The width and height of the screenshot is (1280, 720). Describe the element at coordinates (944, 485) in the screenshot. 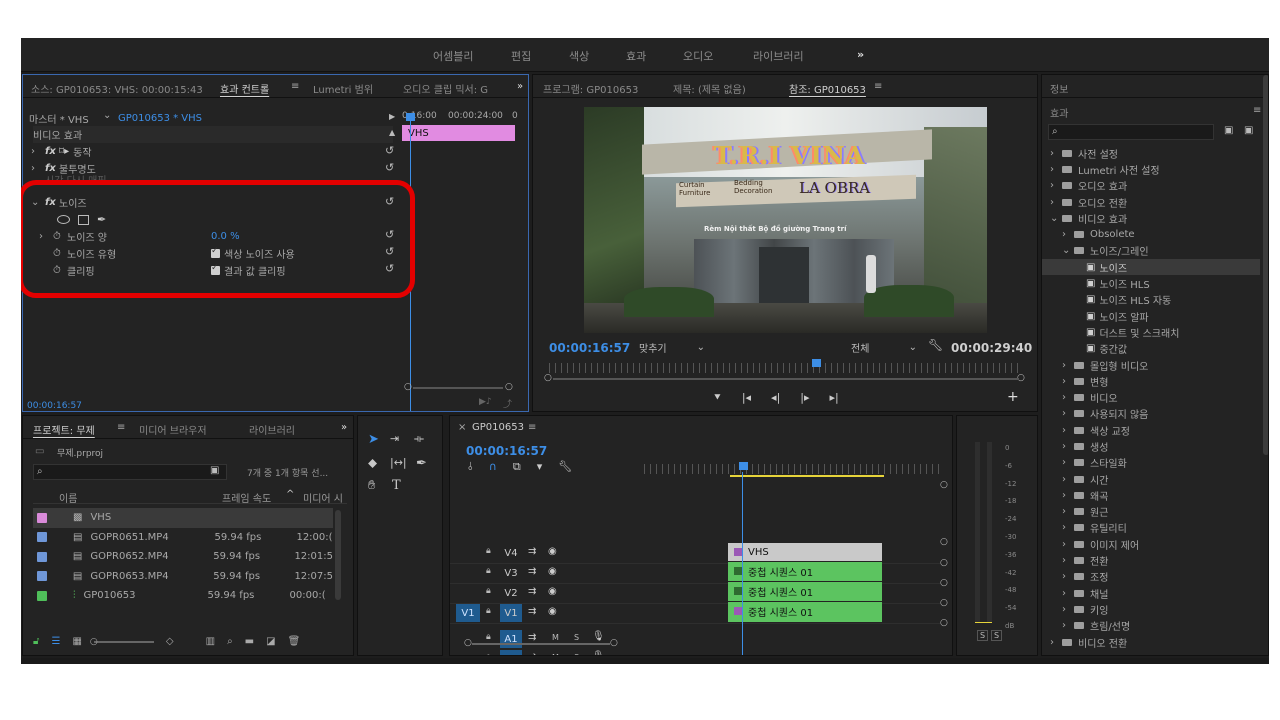

I see `scroll-handle: ○` at that location.